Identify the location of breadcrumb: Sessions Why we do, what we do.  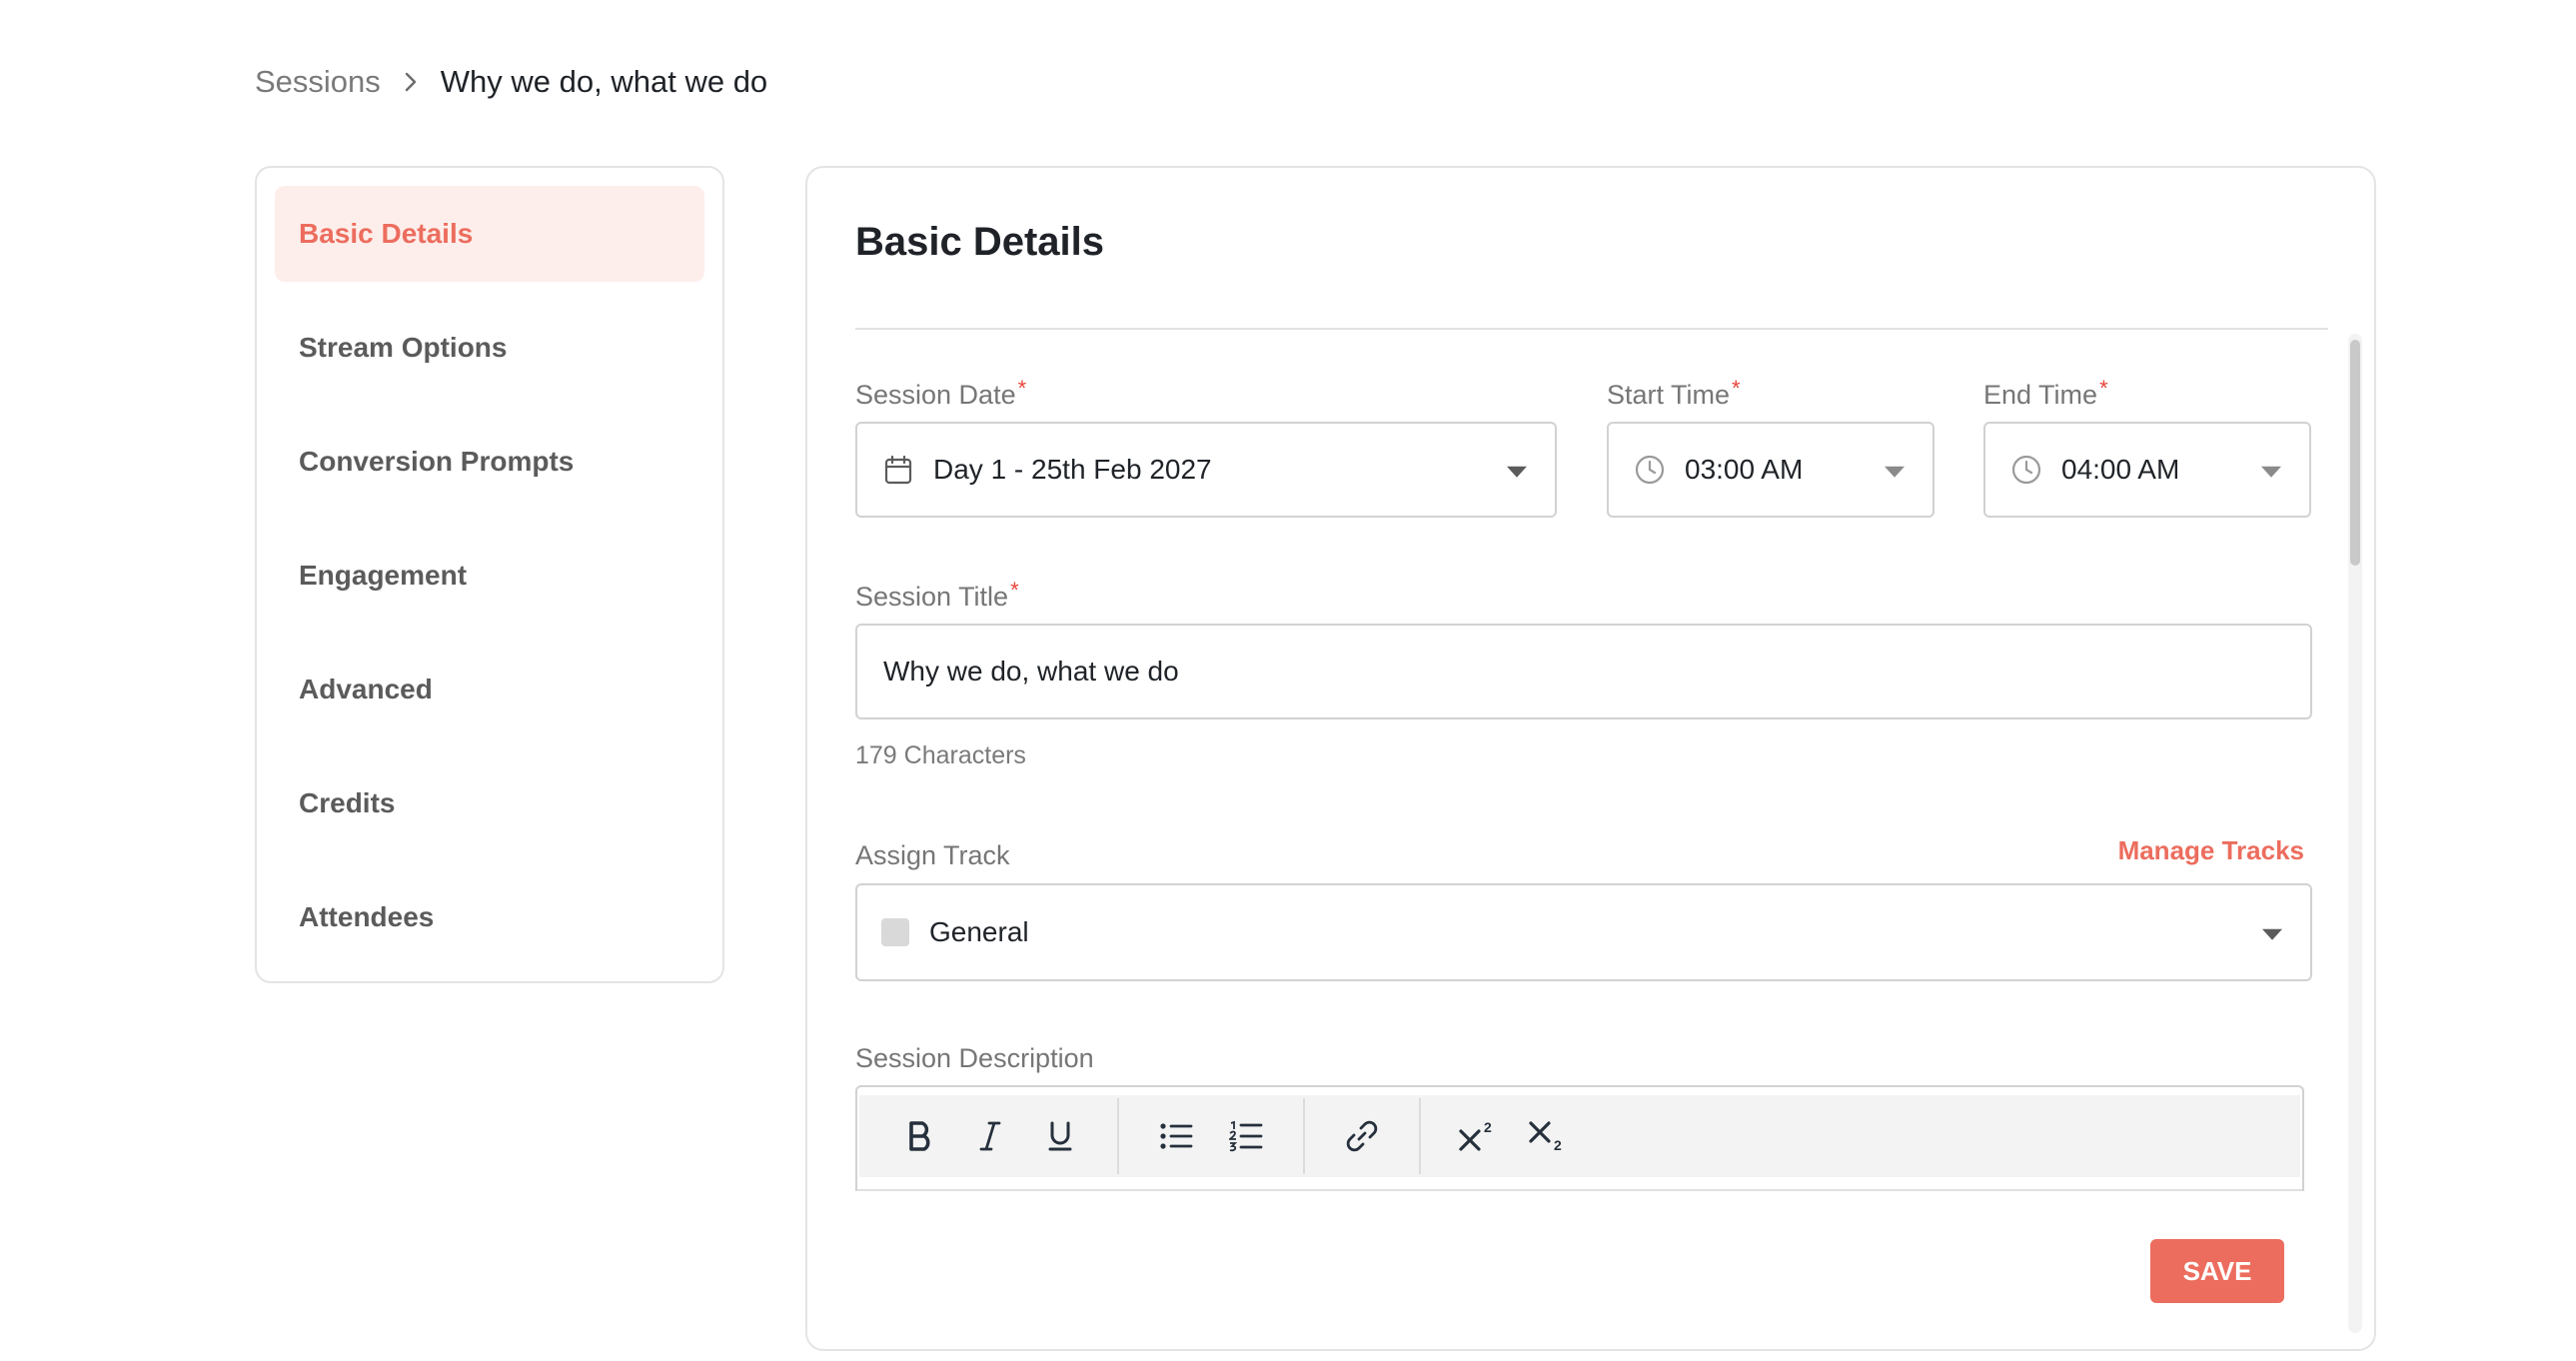
(511, 82).